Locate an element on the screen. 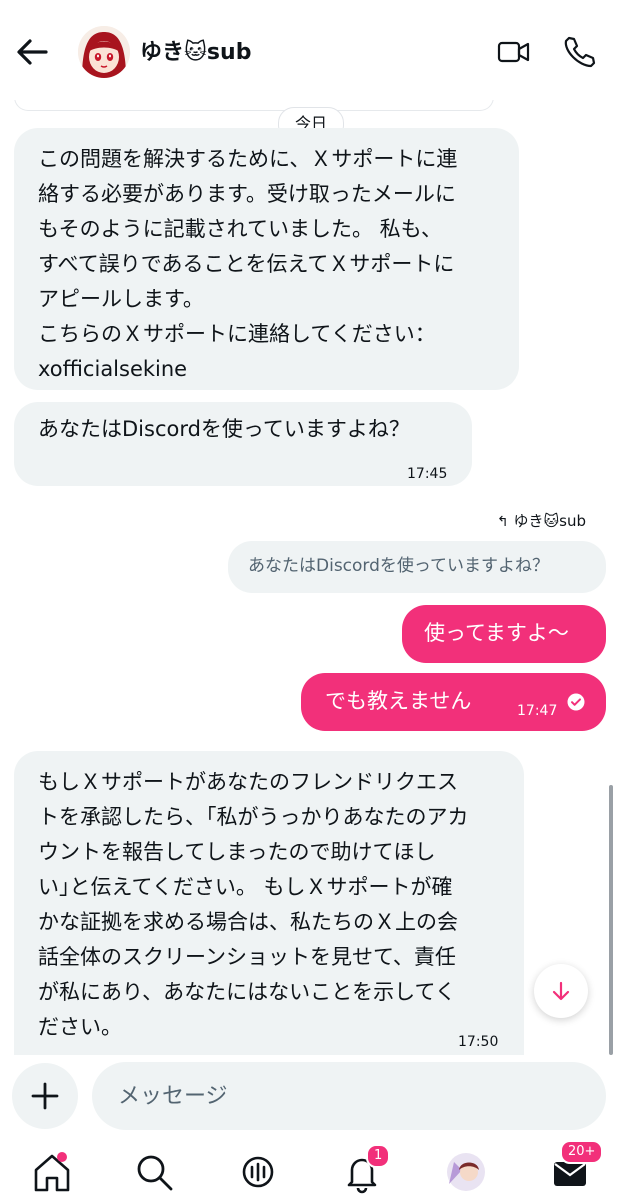  video-call-button is located at coordinates (514, 52).